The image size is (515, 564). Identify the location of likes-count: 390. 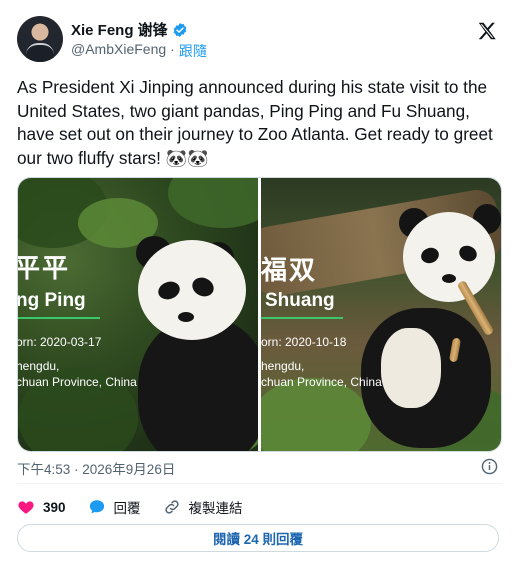
(54, 507).